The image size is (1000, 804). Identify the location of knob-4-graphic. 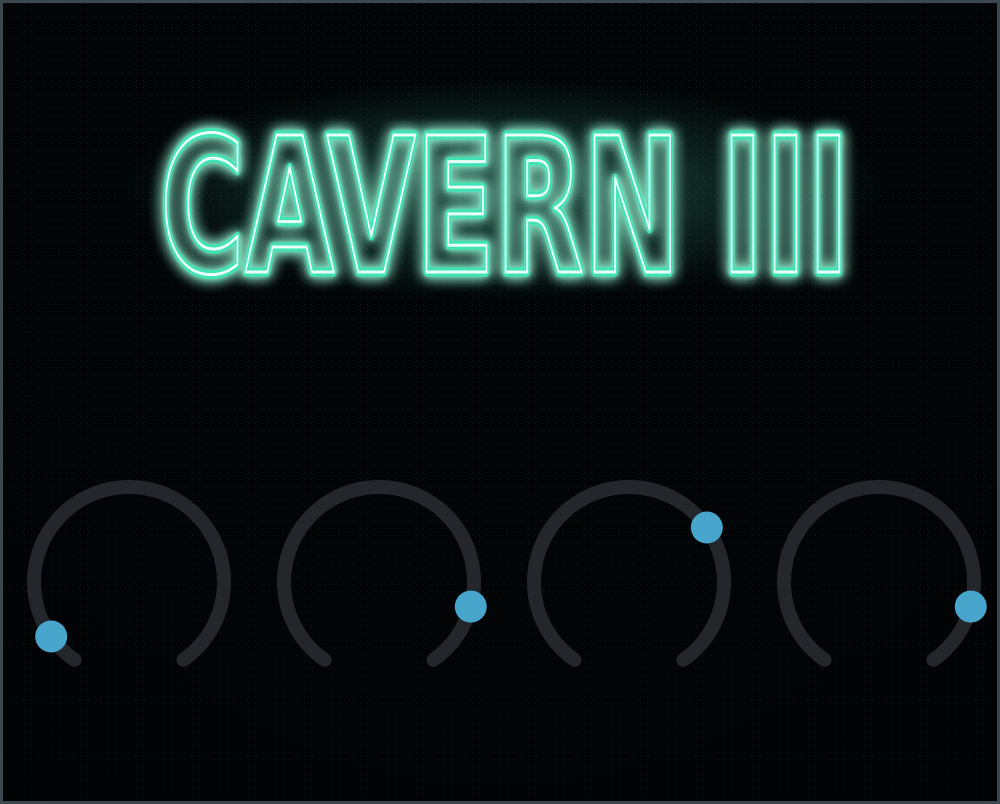
(882, 573).